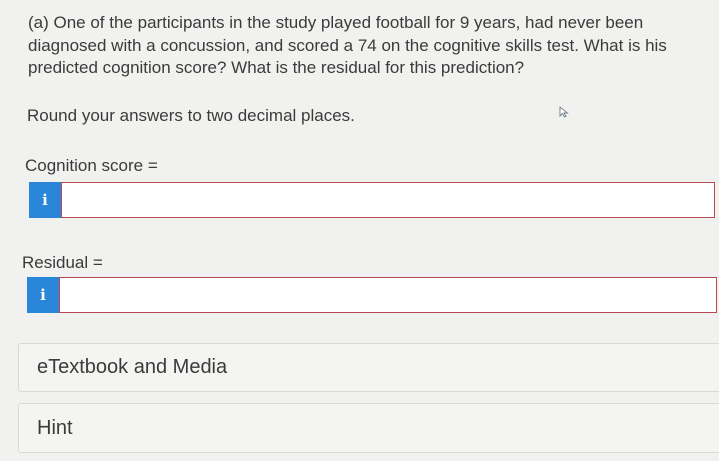 This screenshot has width=719, height=461. Describe the element at coordinates (564, 112) in the screenshot. I see `mouse-cursor-icon` at that location.